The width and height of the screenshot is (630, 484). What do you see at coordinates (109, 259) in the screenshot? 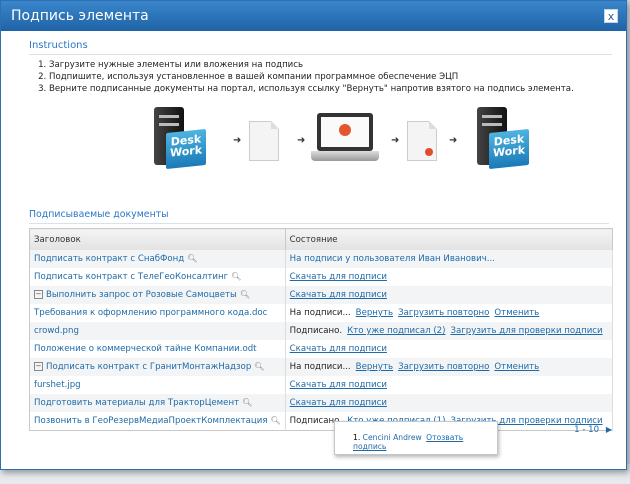
I see `item-title-link: Подписать контракт с СнабФонд` at bounding box center [109, 259].